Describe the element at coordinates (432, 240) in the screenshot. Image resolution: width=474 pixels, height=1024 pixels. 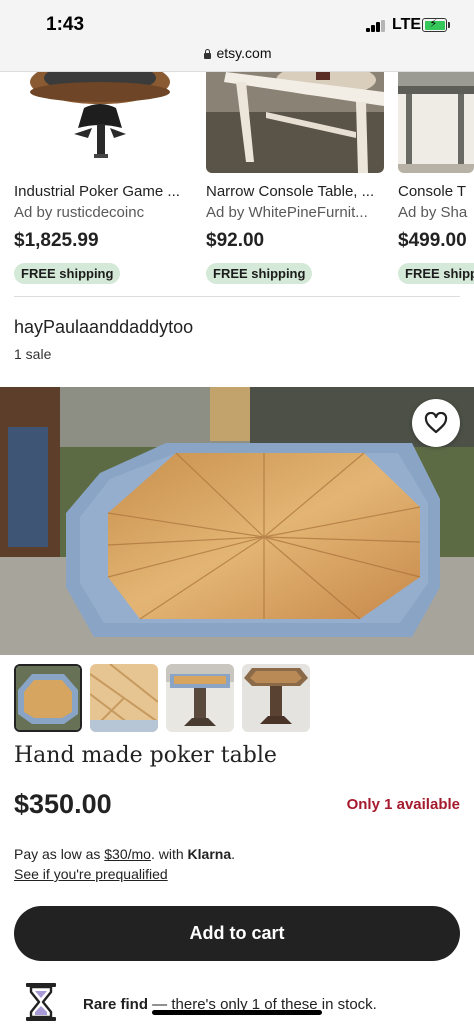
I see `ad-price: $499.00` at that location.